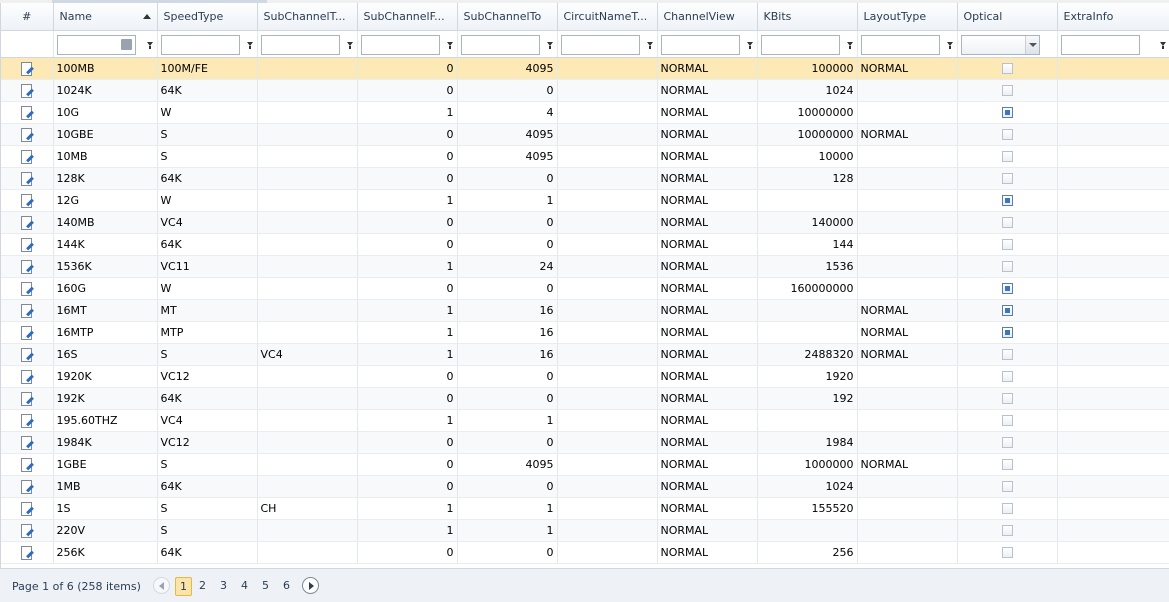 The image size is (1169, 602). Describe the element at coordinates (183, 586) in the screenshot. I see `page-button-1: 1` at that location.